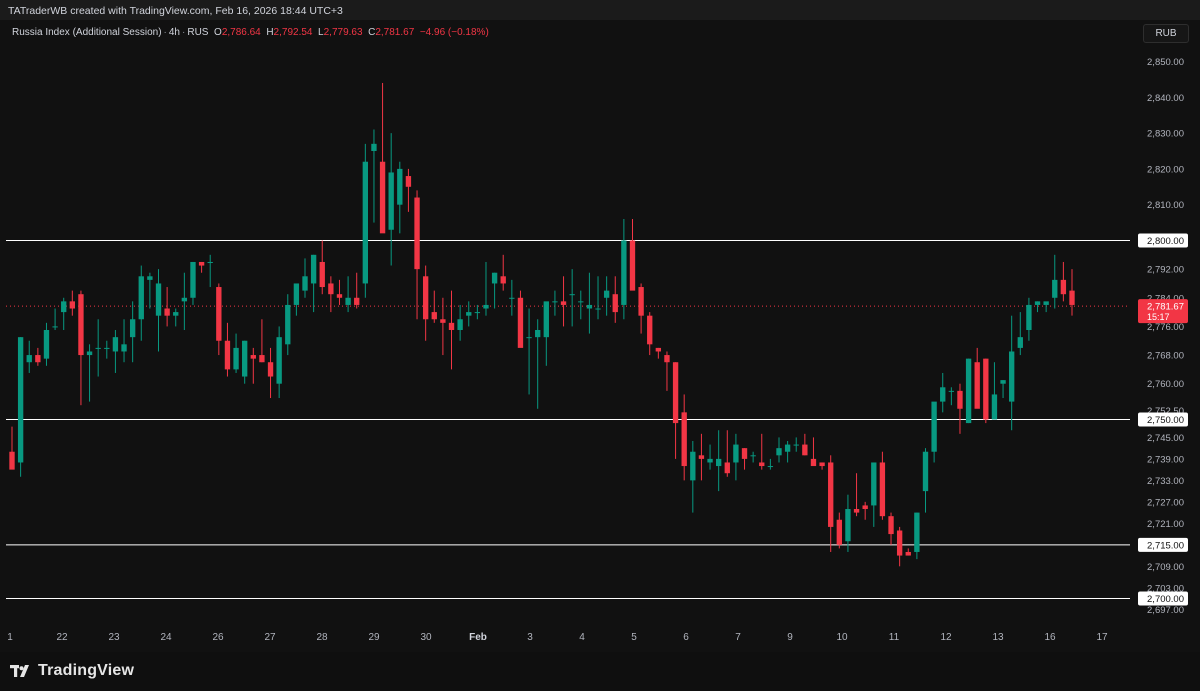  I want to click on currency-button: RUB, so click(1166, 33).